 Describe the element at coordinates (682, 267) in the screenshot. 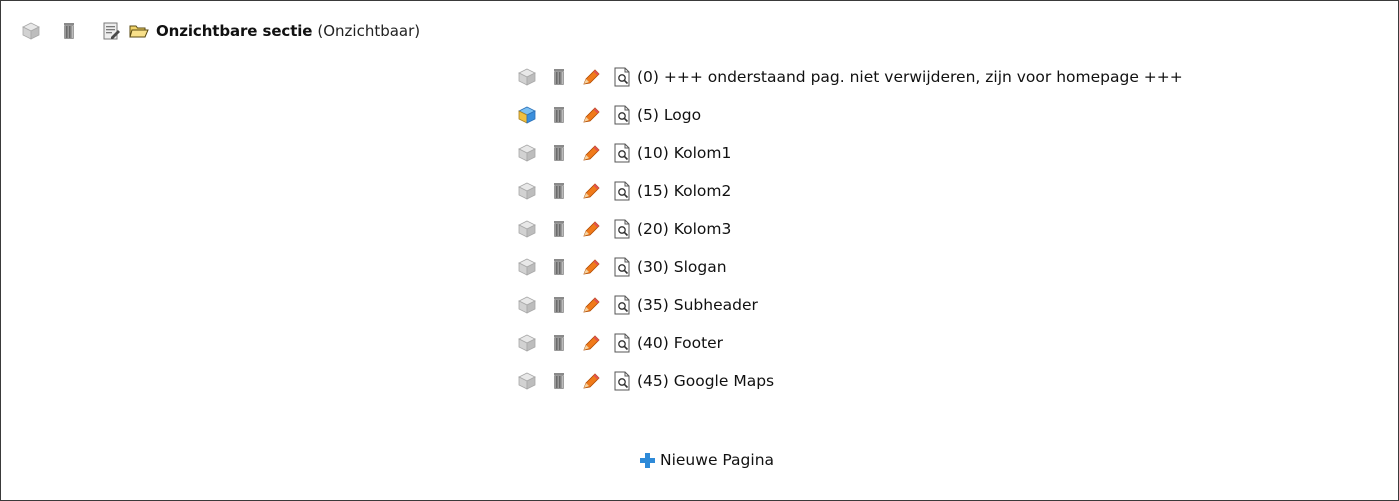

I see `page-label: (30) Slogan` at that location.